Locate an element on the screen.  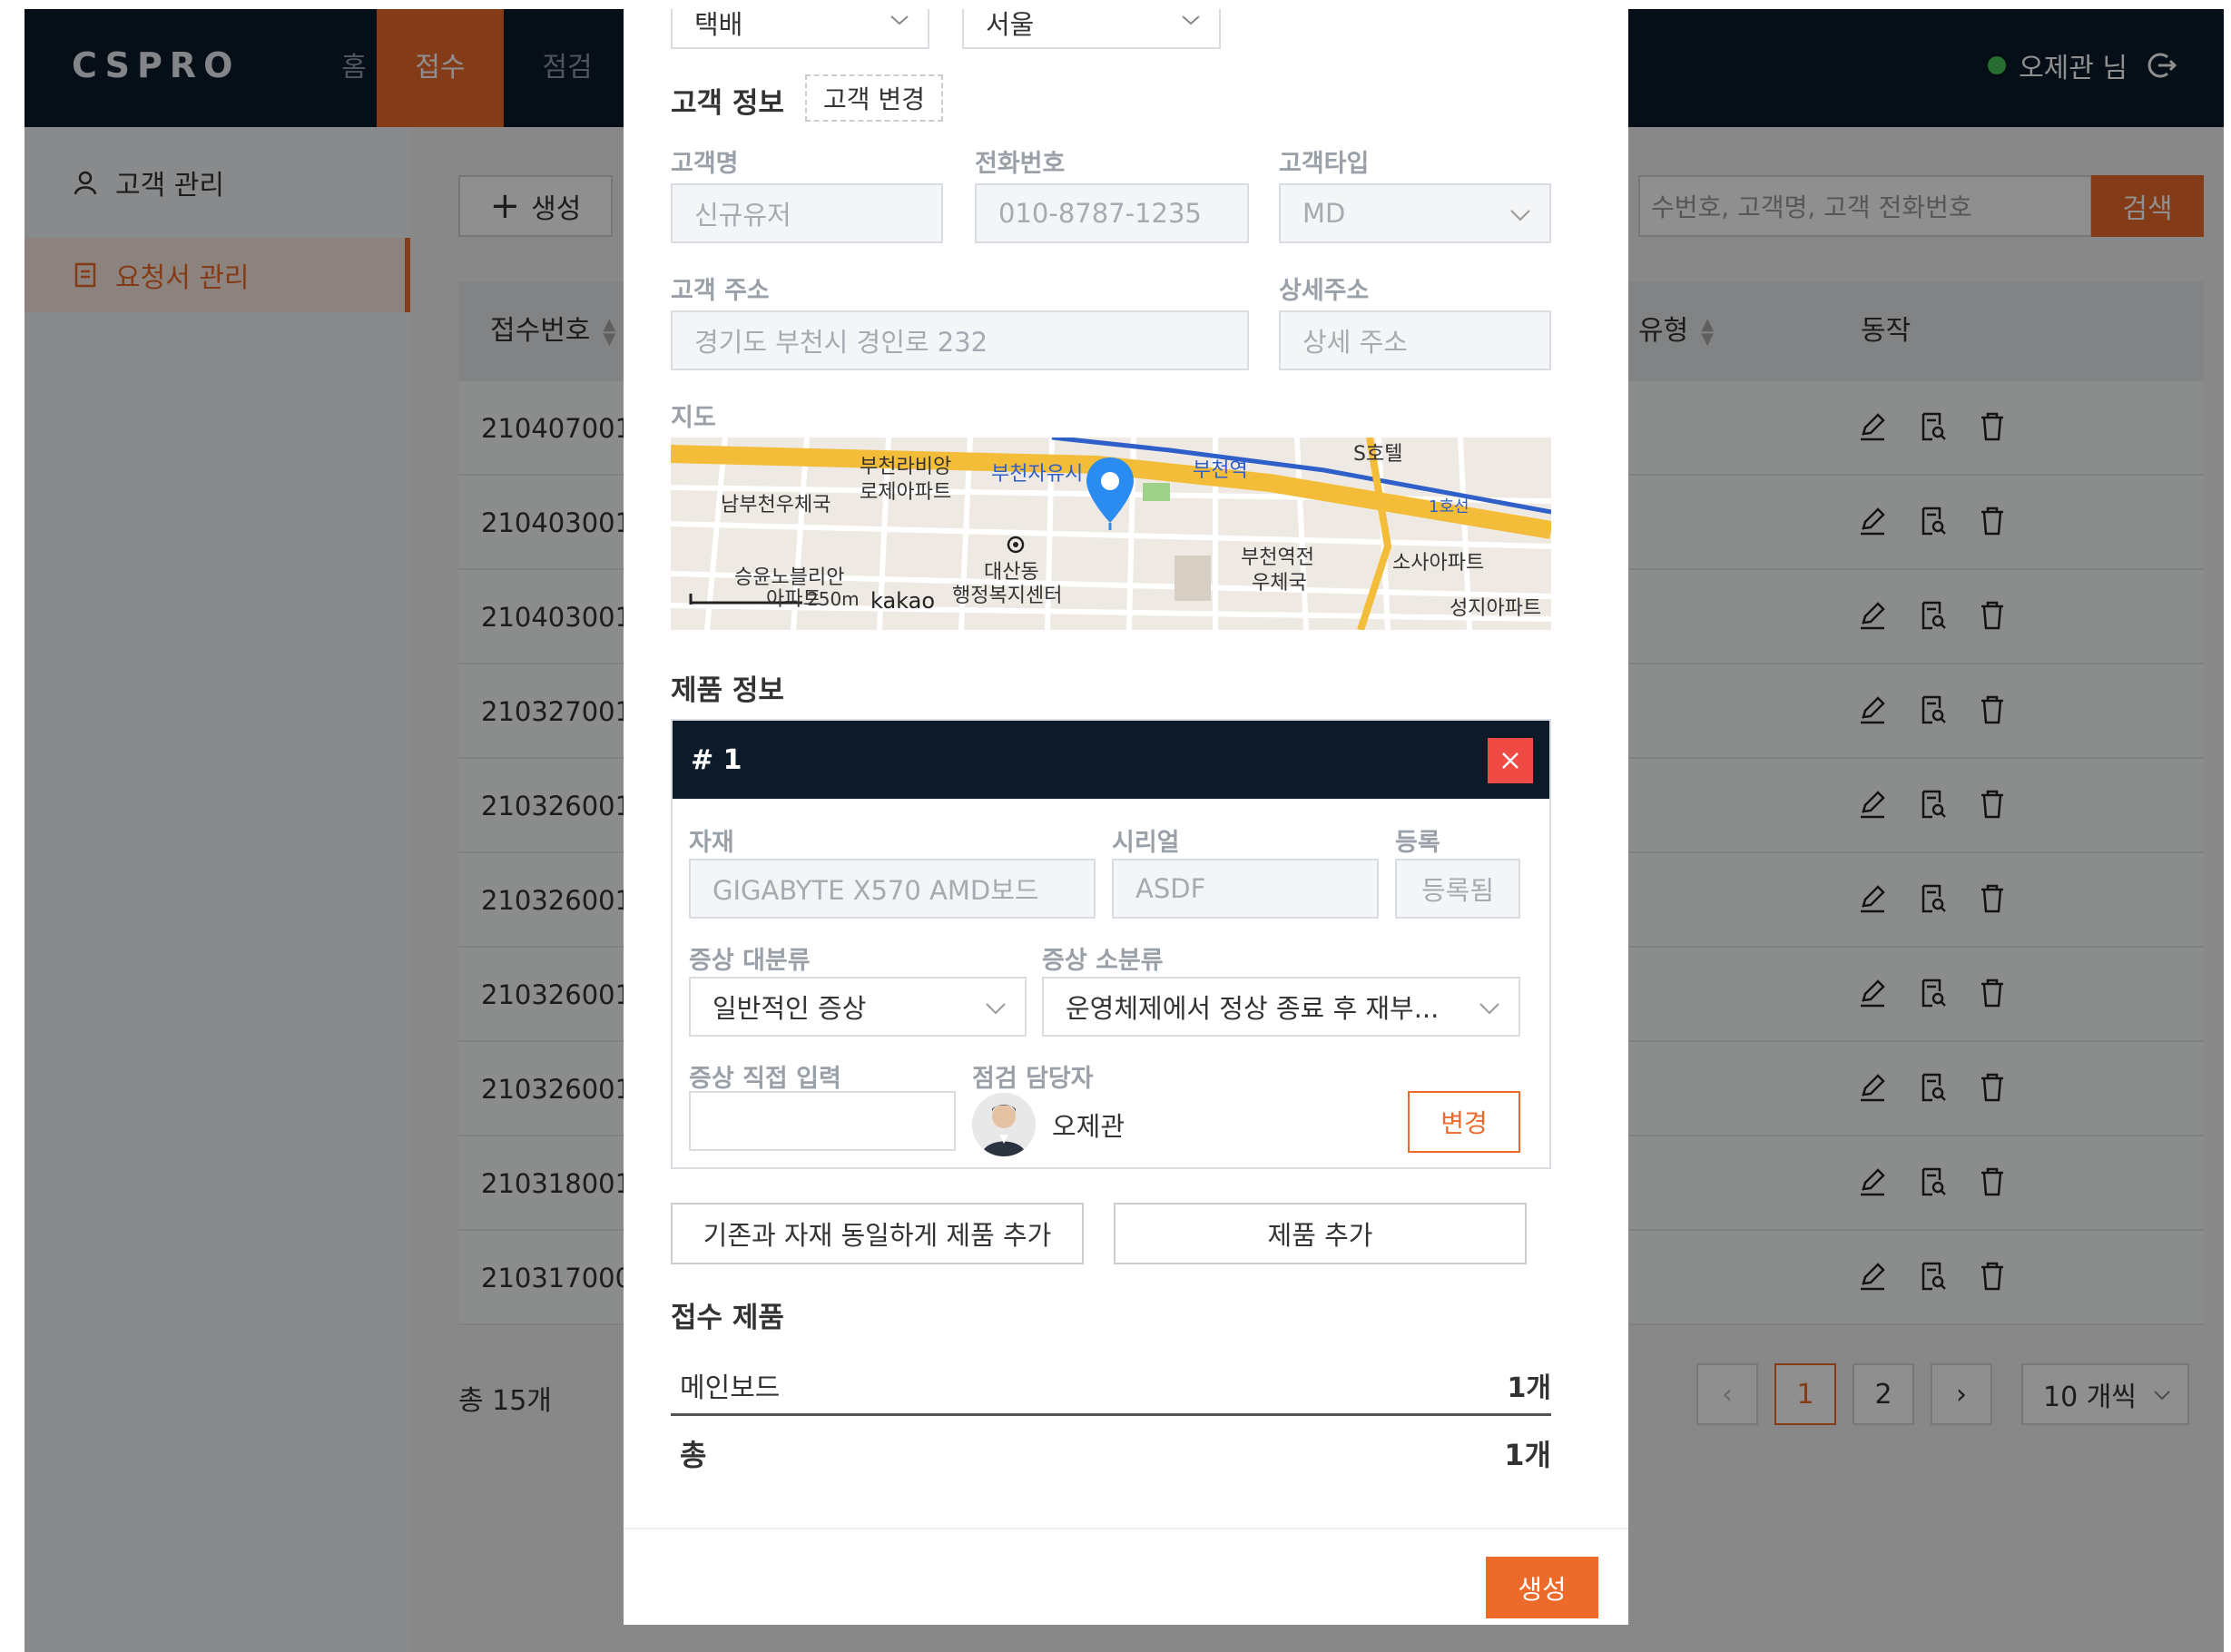
received-product-name: 메인보드 is located at coordinates (730, 1388).